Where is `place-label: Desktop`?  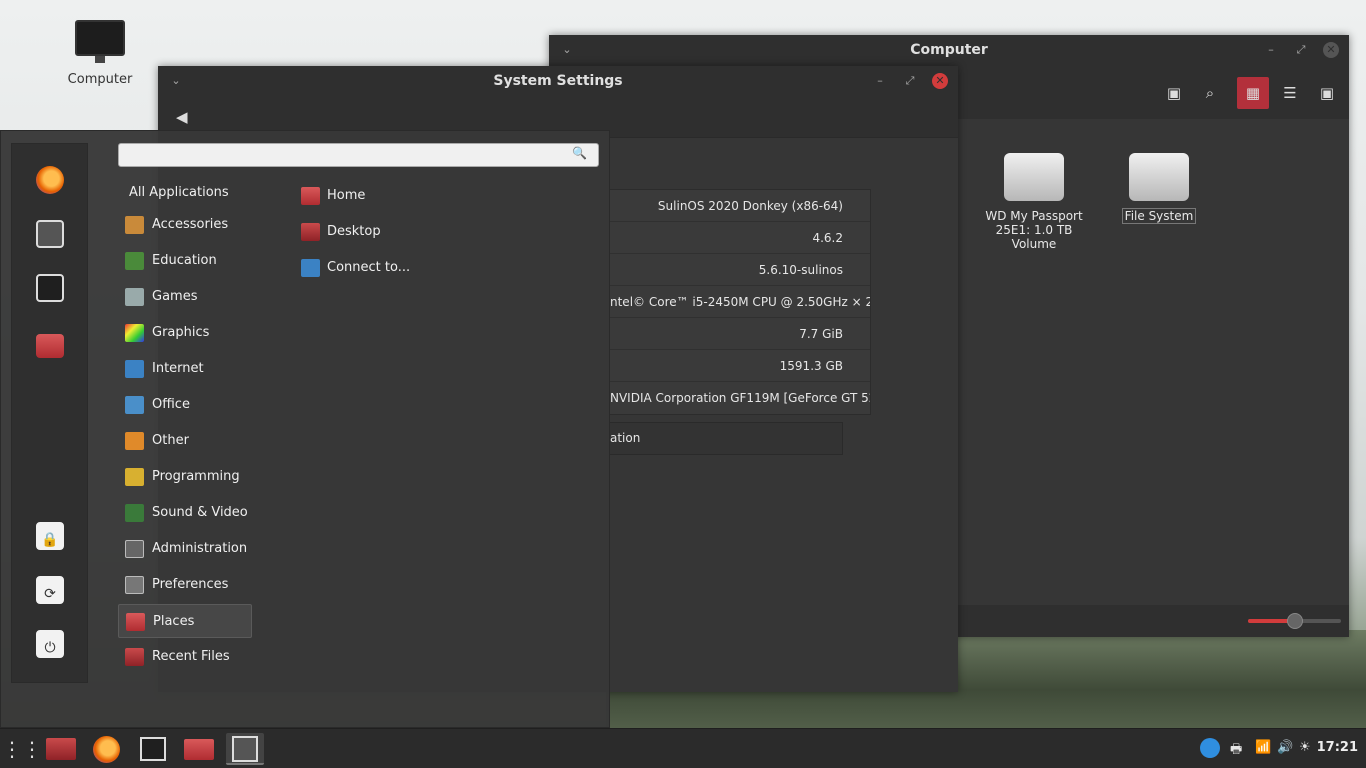
place-label: Desktop is located at coordinates (354, 231).